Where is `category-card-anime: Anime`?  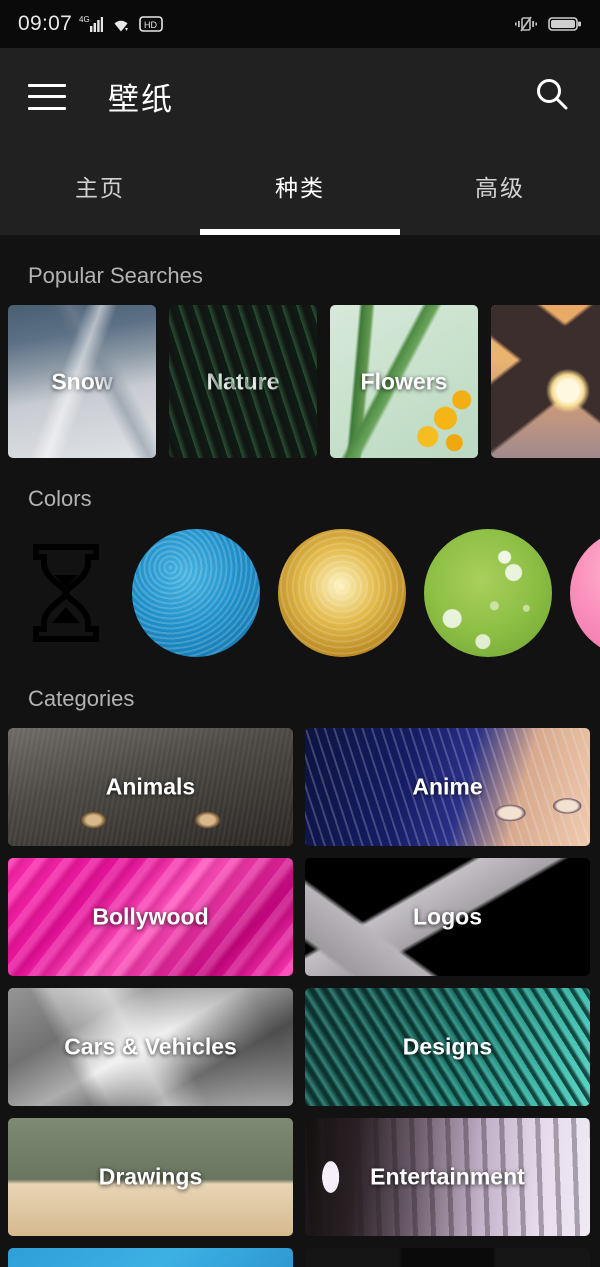 category-card-anime: Anime is located at coordinates (447, 787).